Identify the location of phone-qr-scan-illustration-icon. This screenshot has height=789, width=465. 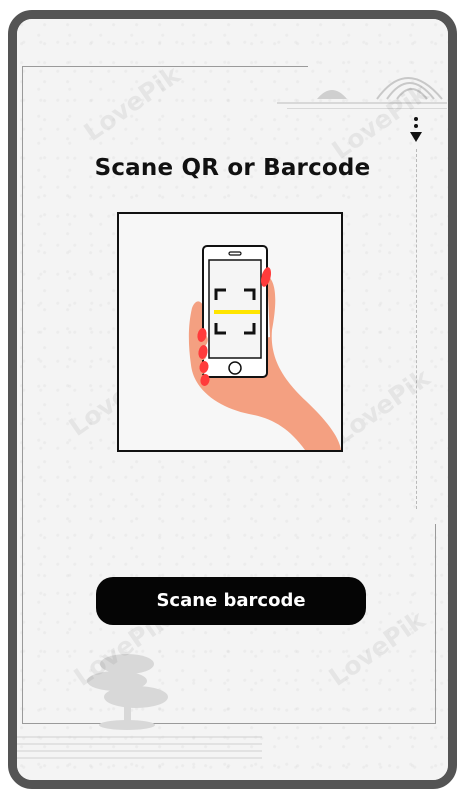
(264, 347).